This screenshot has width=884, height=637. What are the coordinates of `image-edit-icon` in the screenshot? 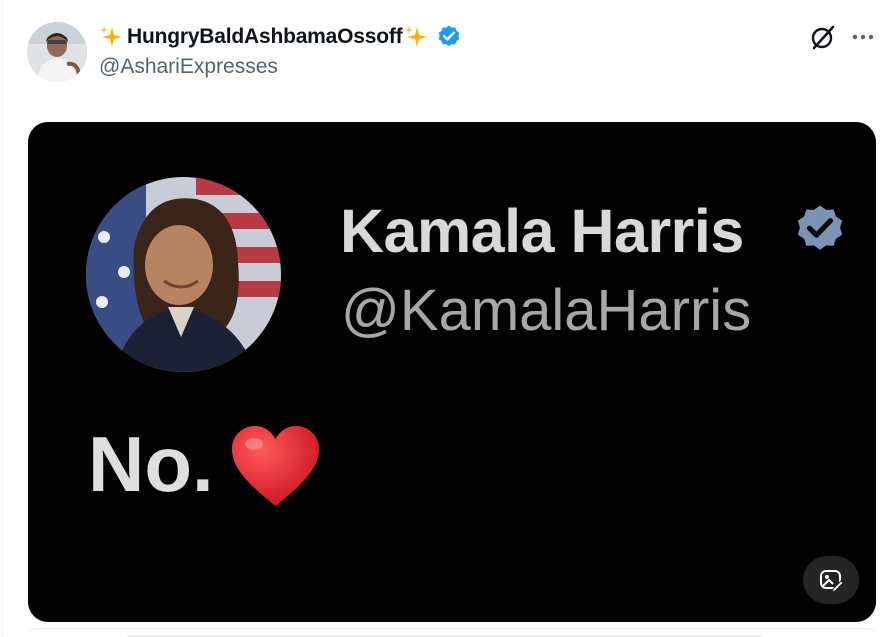 It's located at (832, 581).